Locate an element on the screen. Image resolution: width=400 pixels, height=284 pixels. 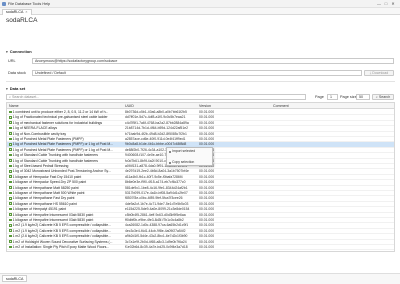
download-button: ⤓ Download is located at coordinates (379, 73).